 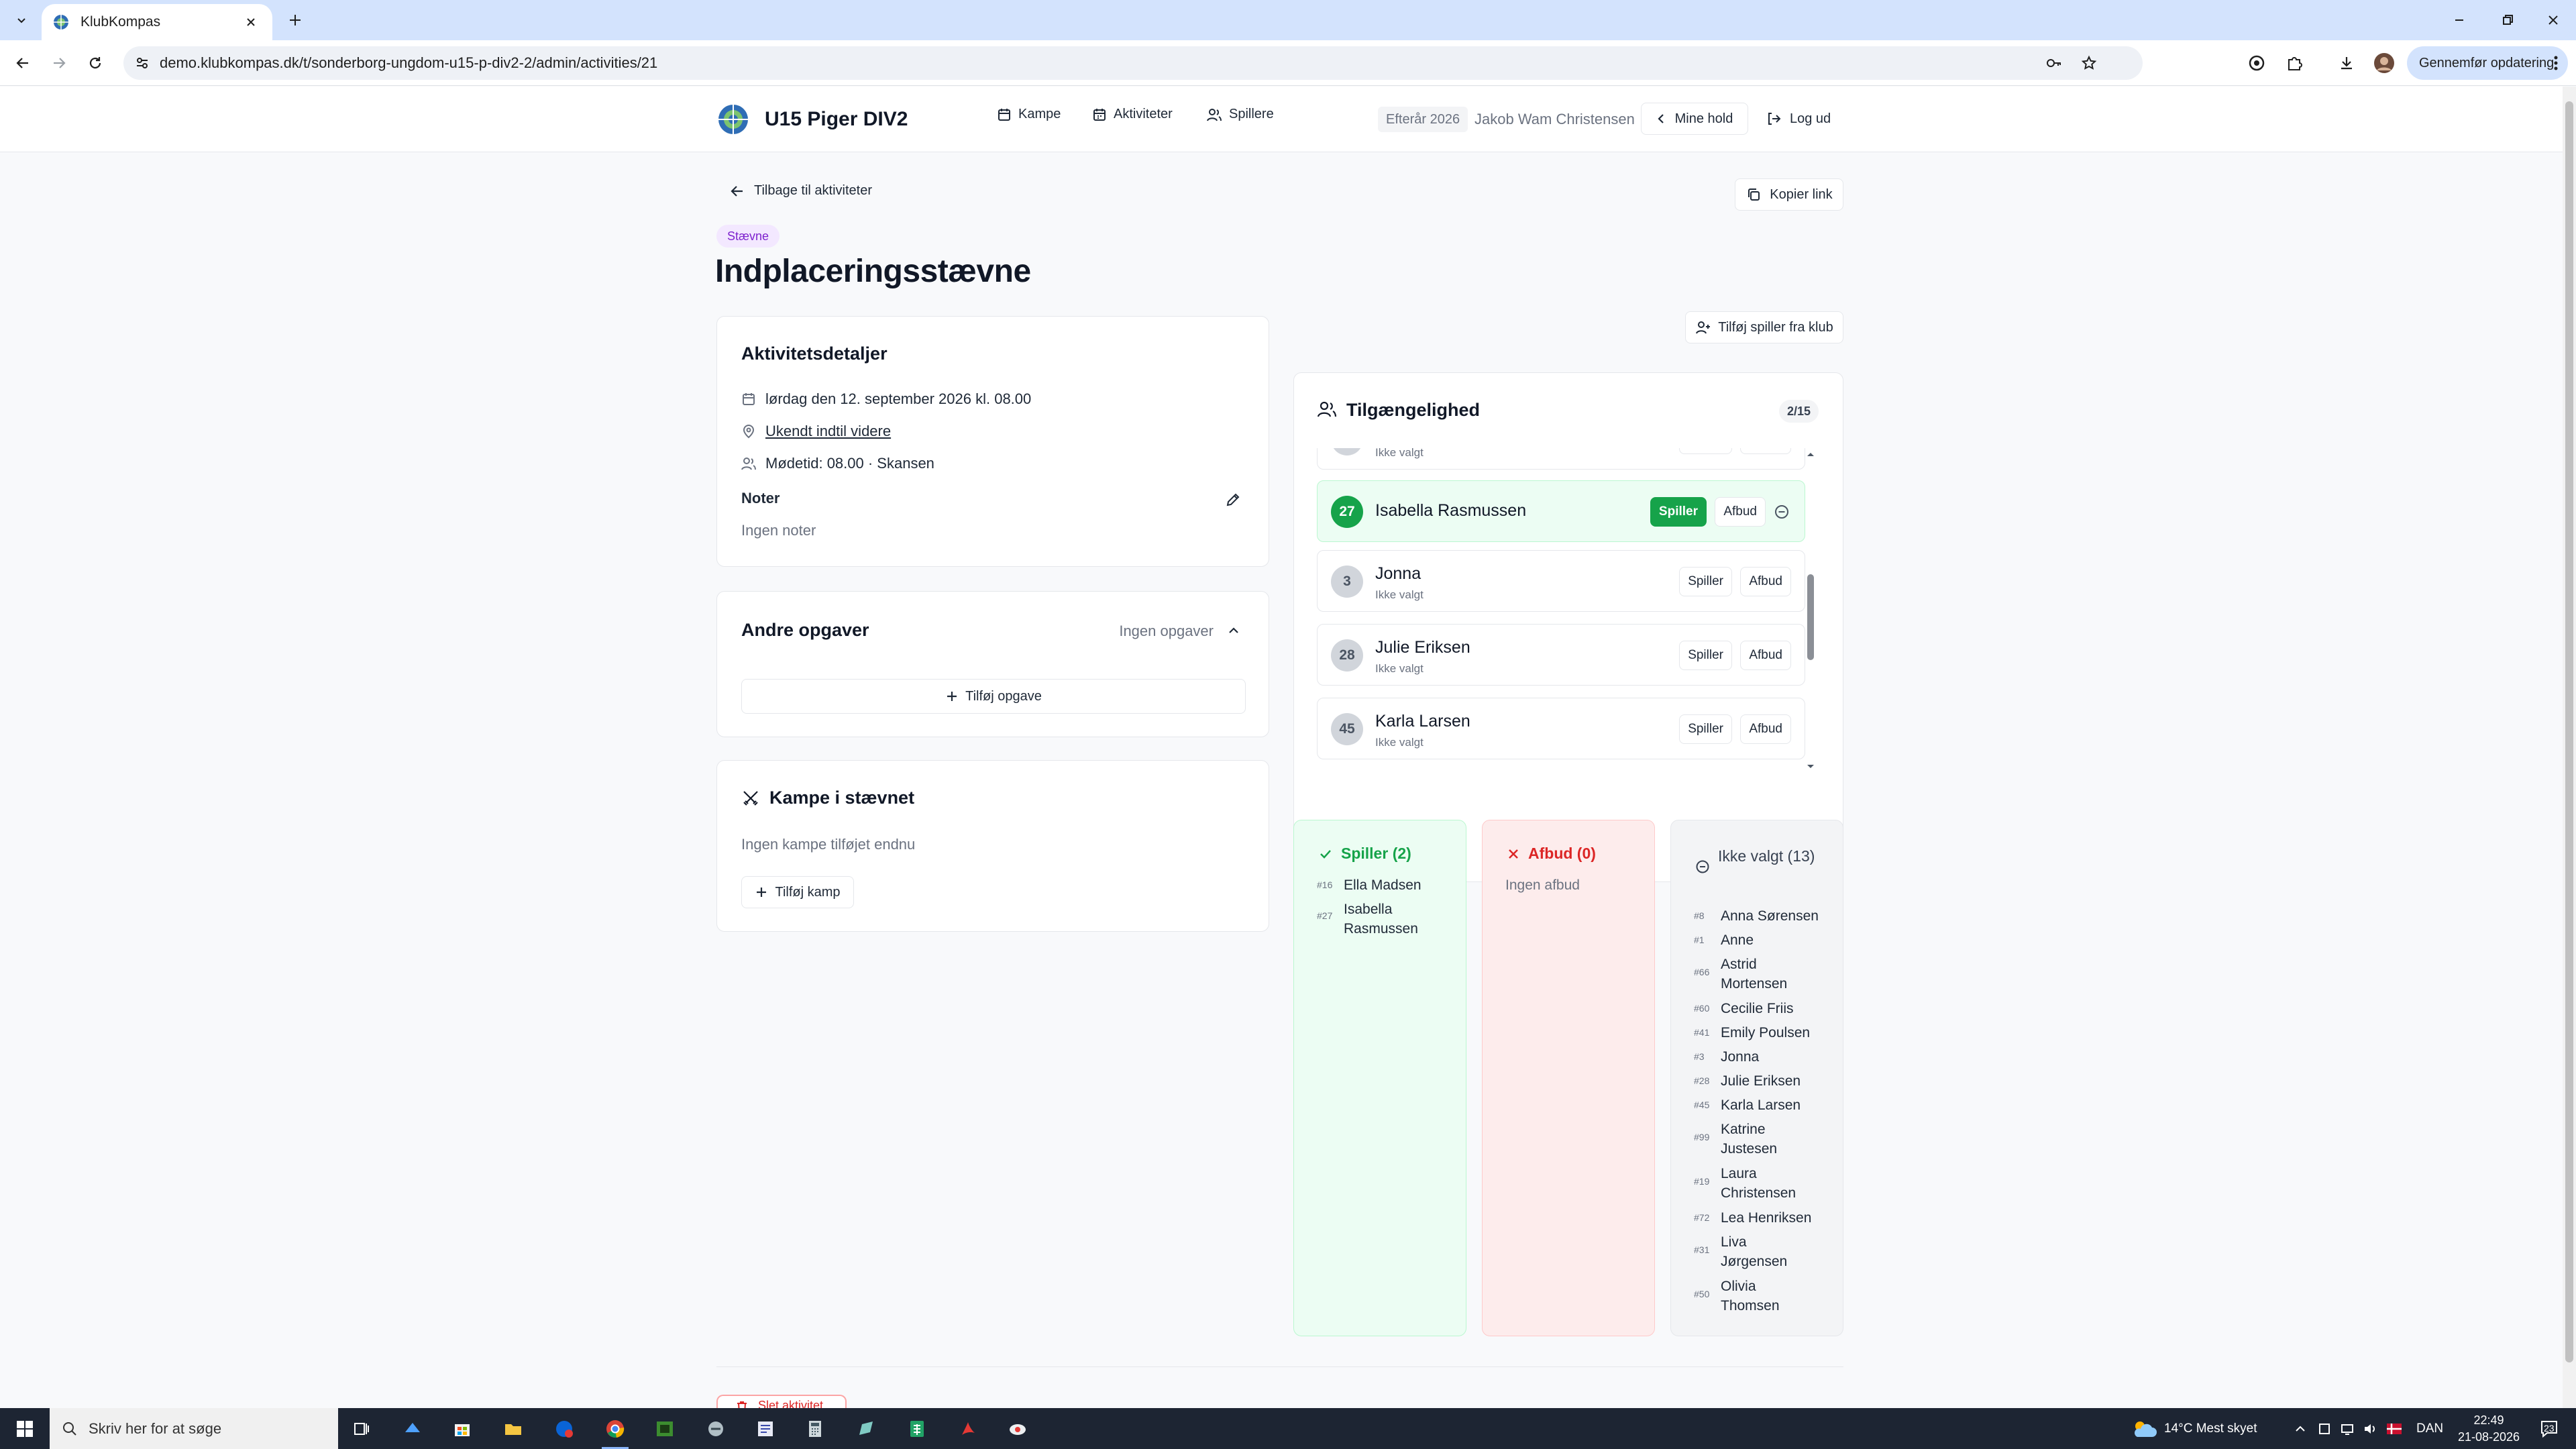 I want to click on browser-tab: KlubKompas, so click(x=157, y=22).